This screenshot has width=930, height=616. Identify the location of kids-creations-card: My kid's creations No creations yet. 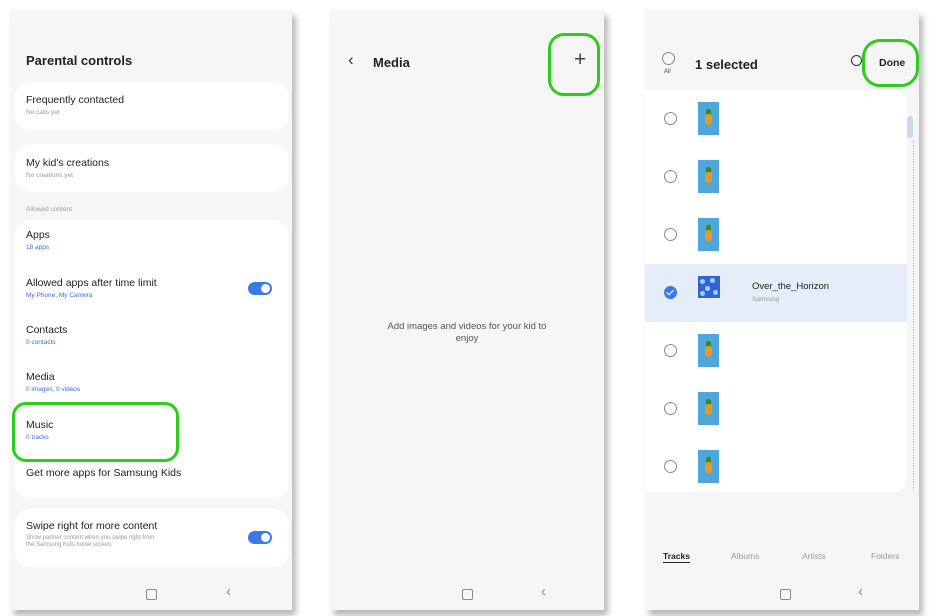
(152, 168).